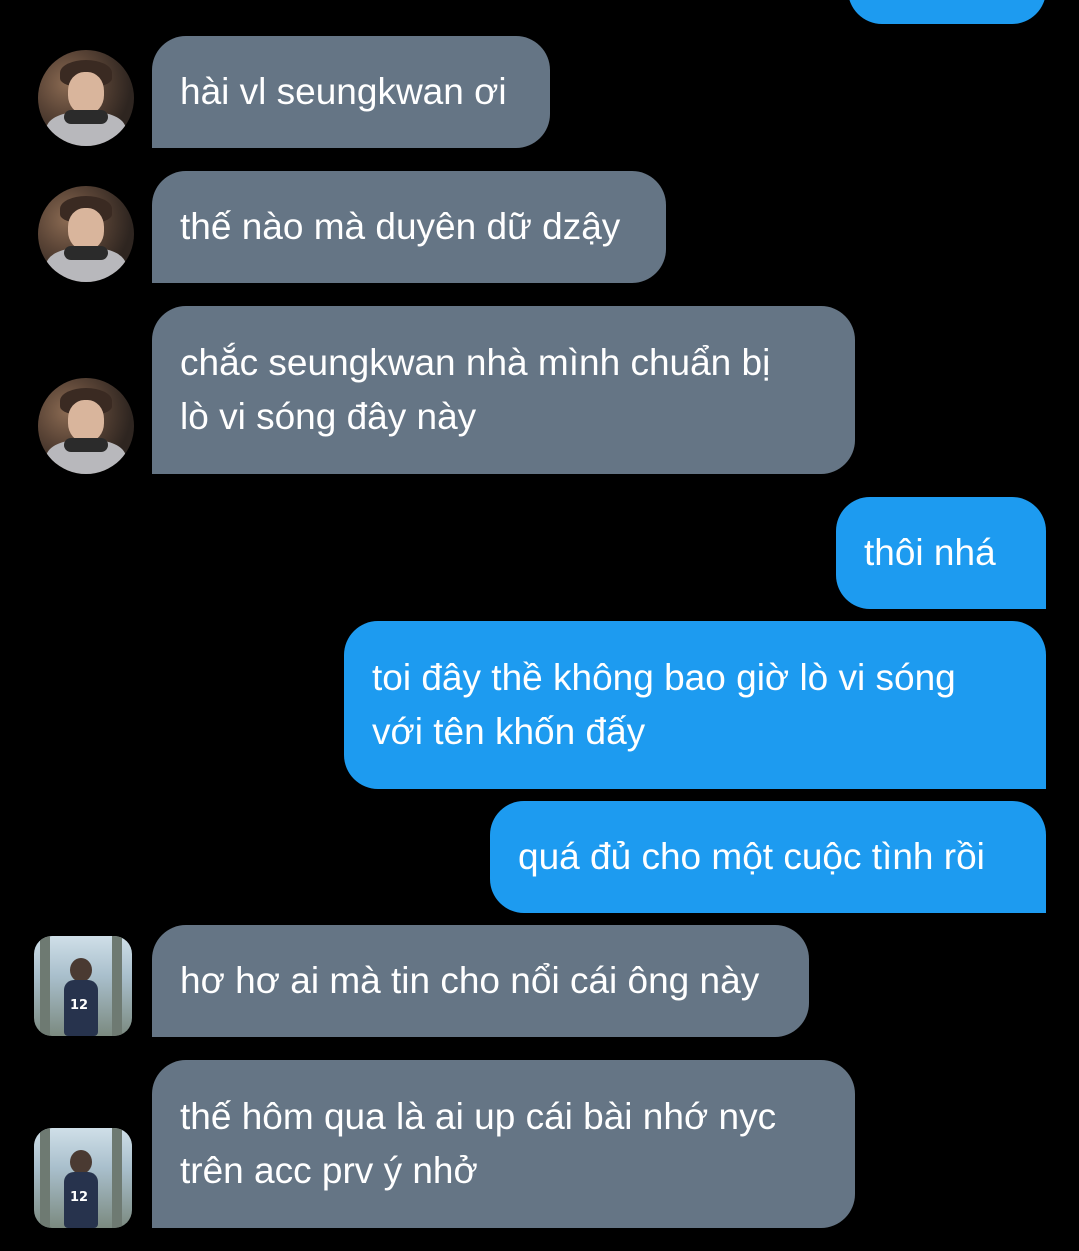 This screenshot has height=1251, width=1079. I want to click on message-bubble-incoming: hơ hơ ai mà tin cho nổi cái ông này, so click(480, 981).